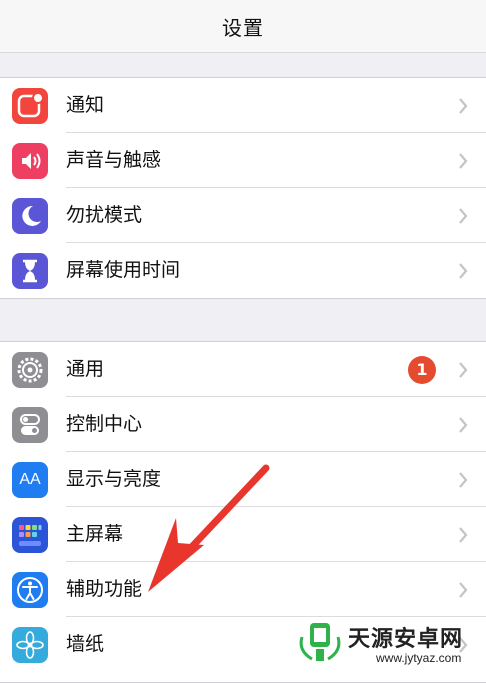  Describe the element at coordinates (30, 535) in the screenshot. I see `home-screen-icon` at that location.